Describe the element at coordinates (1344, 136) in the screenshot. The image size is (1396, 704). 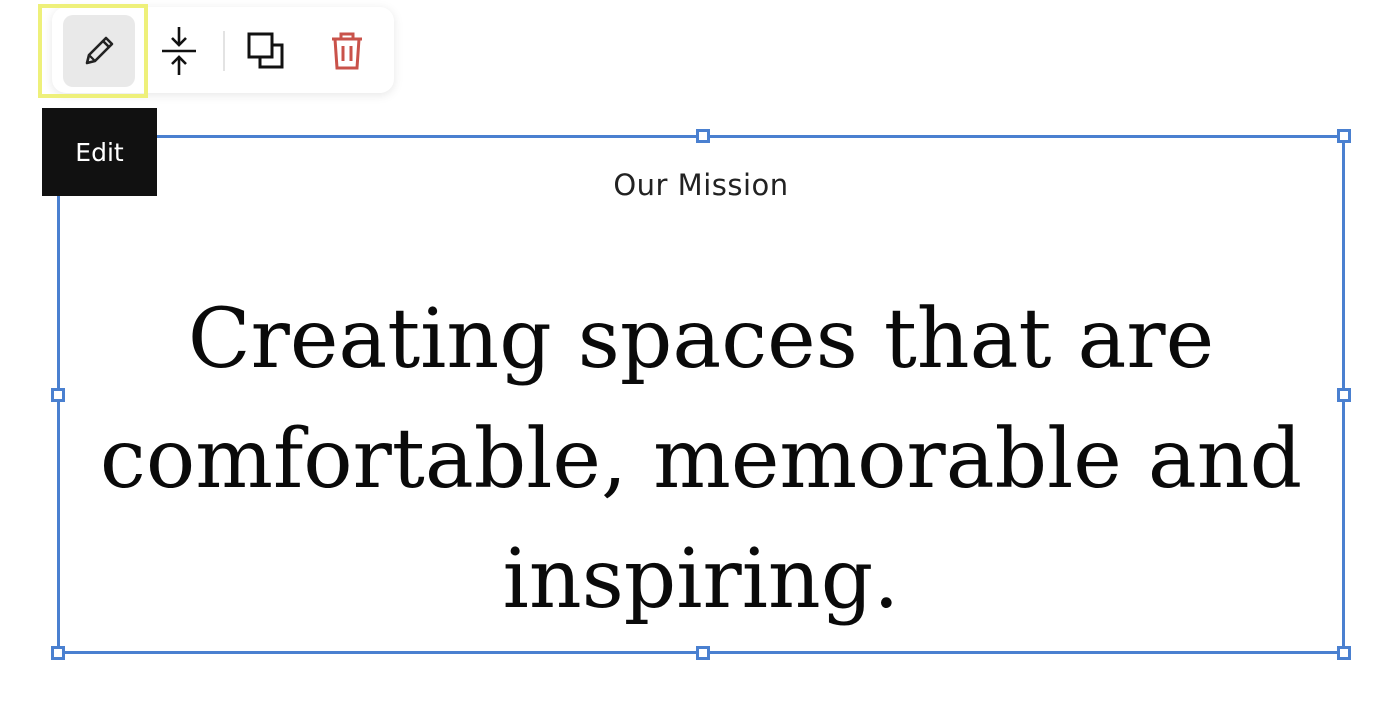
I see `resize-handle-top-right` at that location.